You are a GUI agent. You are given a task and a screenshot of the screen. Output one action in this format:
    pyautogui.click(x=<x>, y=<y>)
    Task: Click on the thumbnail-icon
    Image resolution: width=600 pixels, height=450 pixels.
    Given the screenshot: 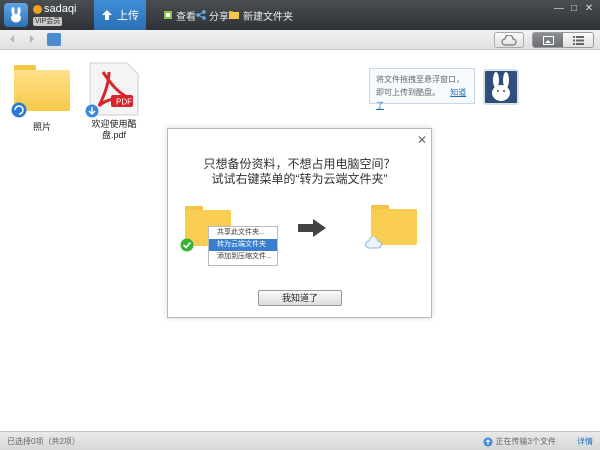 What is the action you would take?
    pyautogui.click(x=548, y=40)
    